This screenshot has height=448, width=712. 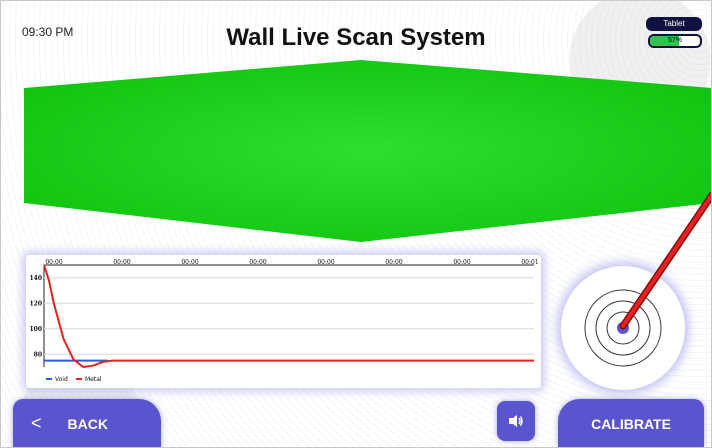 I want to click on chart-y-tick-label: 80, so click(x=38, y=354).